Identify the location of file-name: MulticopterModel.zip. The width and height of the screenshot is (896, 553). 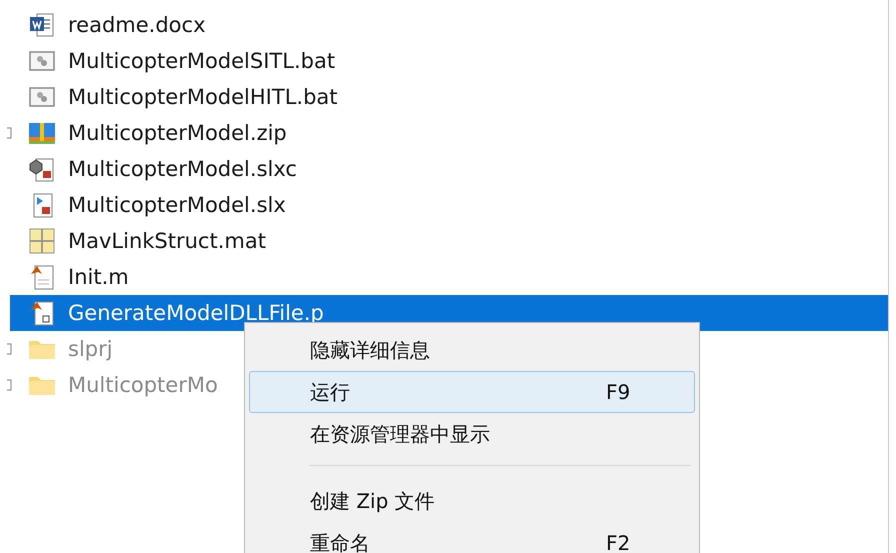
(177, 133).